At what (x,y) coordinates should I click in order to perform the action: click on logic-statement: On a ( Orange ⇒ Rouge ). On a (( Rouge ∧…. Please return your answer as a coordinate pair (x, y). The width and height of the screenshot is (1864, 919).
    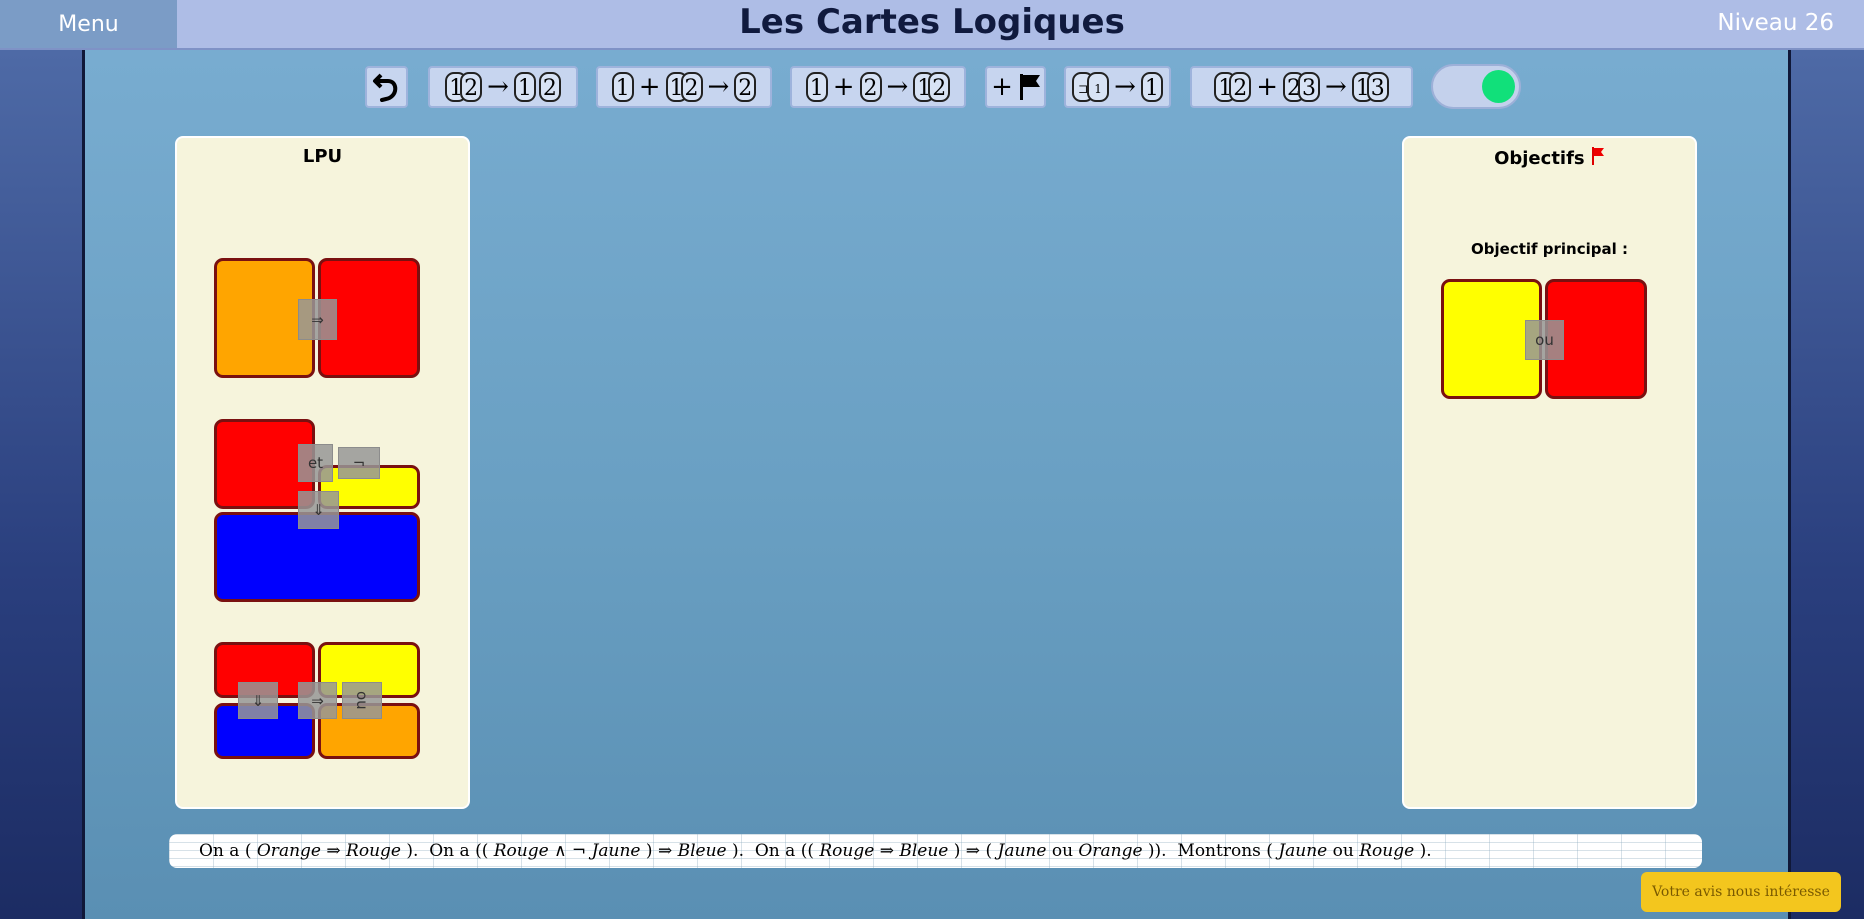
    Looking at the image, I should click on (935, 851).